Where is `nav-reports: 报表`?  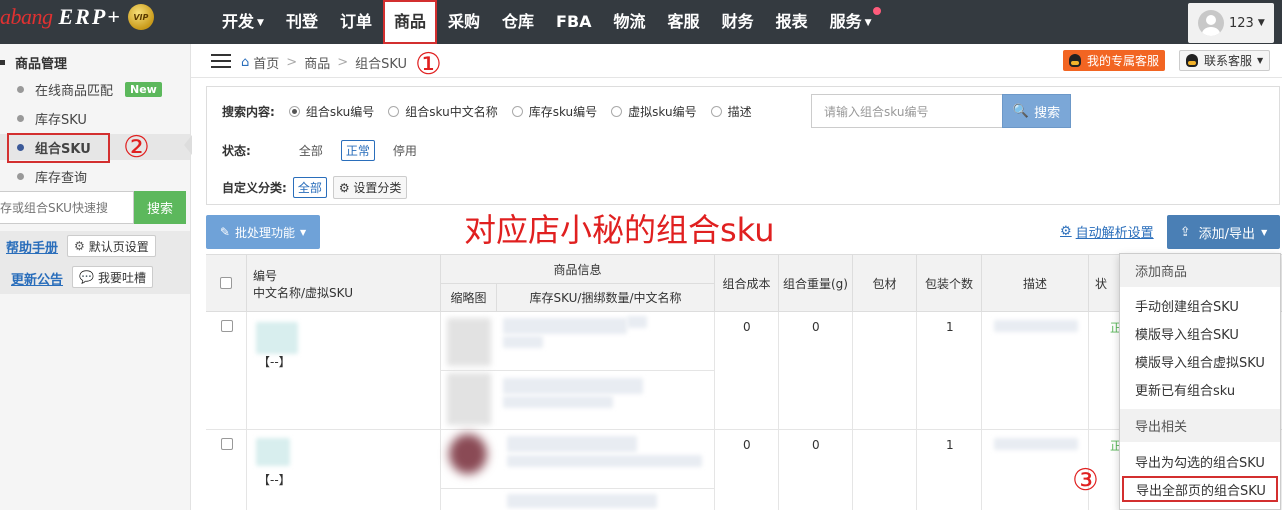 nav-reports: 报表 is located at coordinates (792, 22).